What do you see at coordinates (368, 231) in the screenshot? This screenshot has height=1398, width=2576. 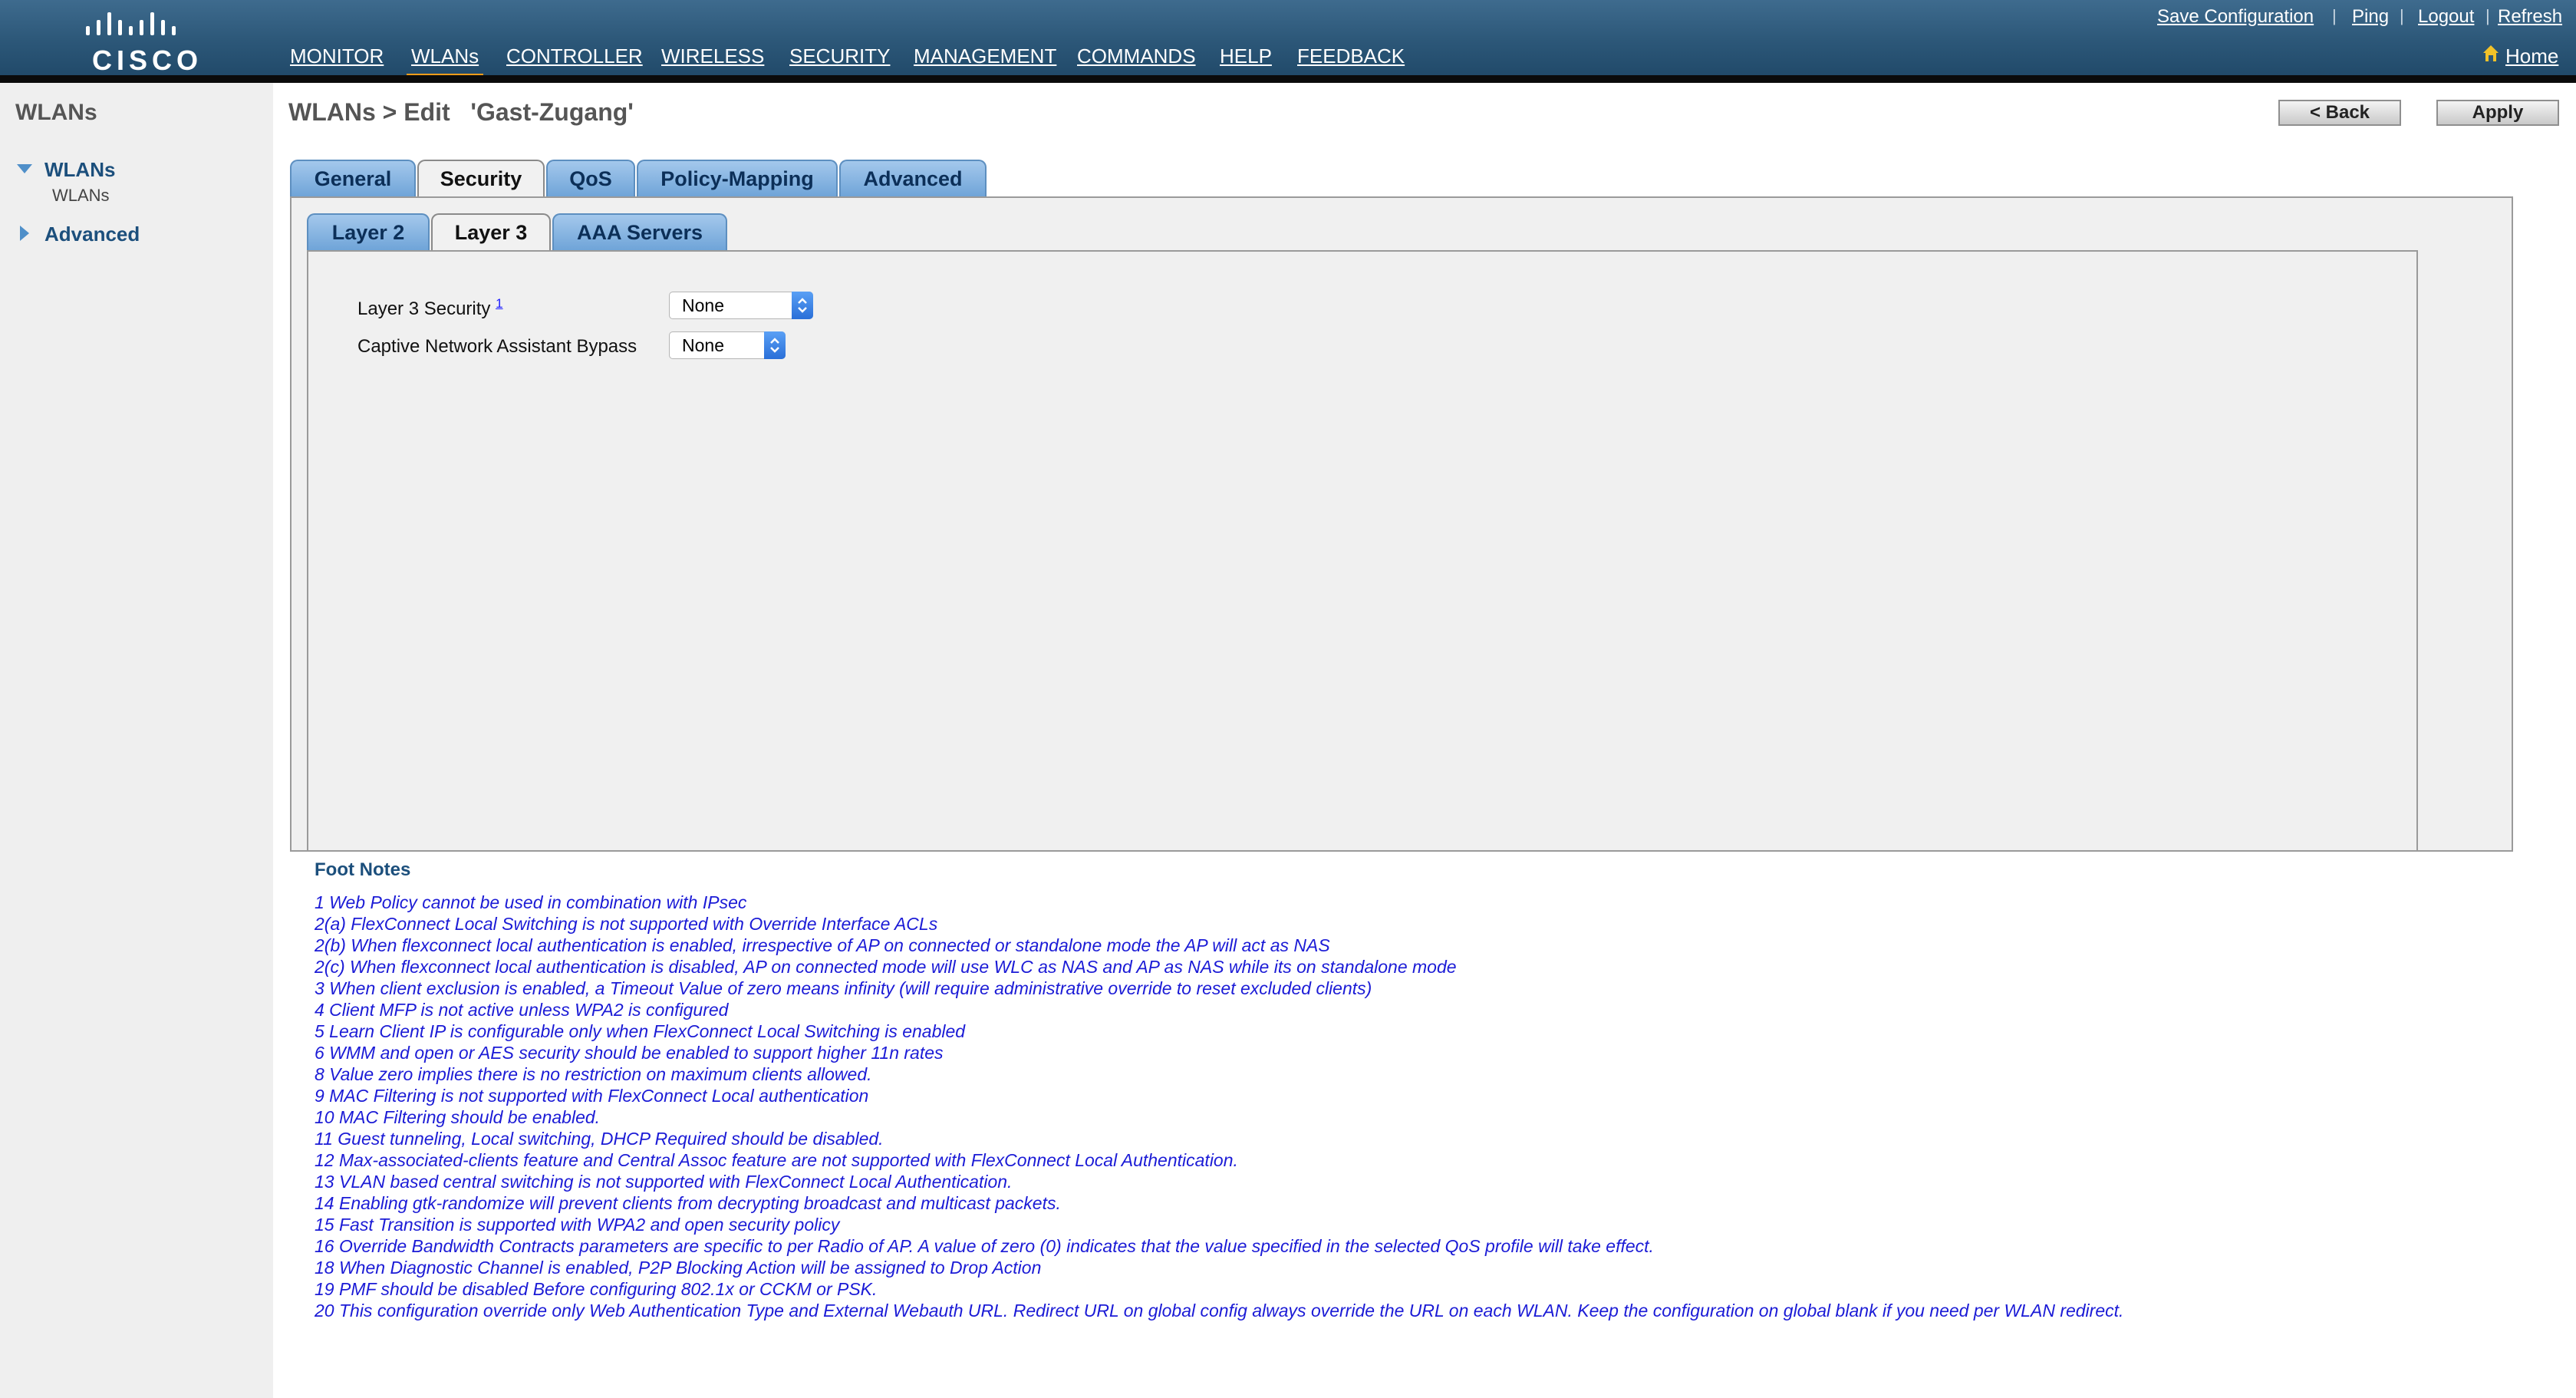 I see `subtab-layer-2: Layer 2` at bounding box center [368, 231].